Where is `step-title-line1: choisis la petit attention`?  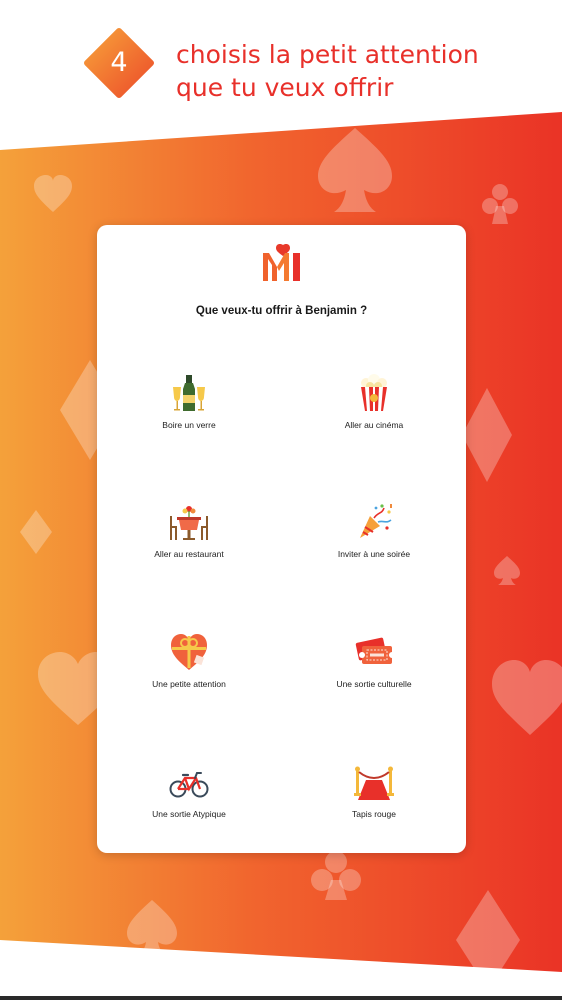 step-title-line1: choisis la petit attention is located at coordinates (327, 54).